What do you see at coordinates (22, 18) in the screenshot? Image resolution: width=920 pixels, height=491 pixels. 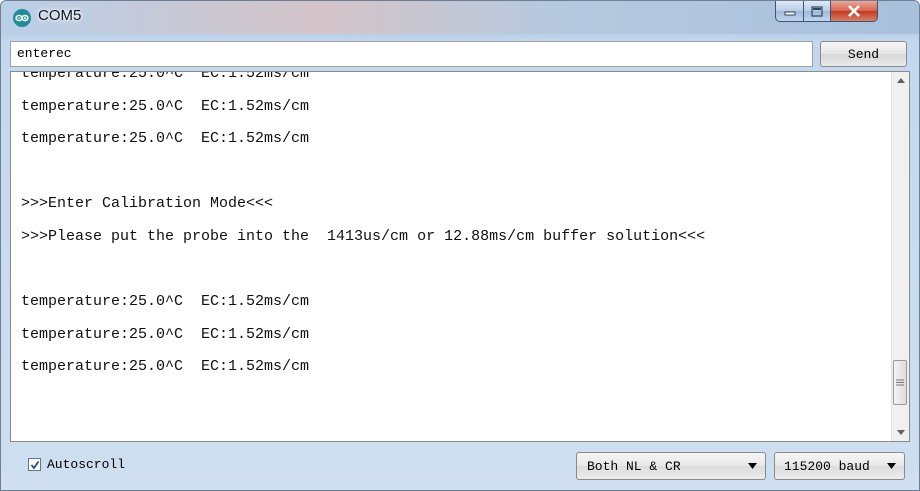 I see `arduino-icon` at bounding box center [22, 18].